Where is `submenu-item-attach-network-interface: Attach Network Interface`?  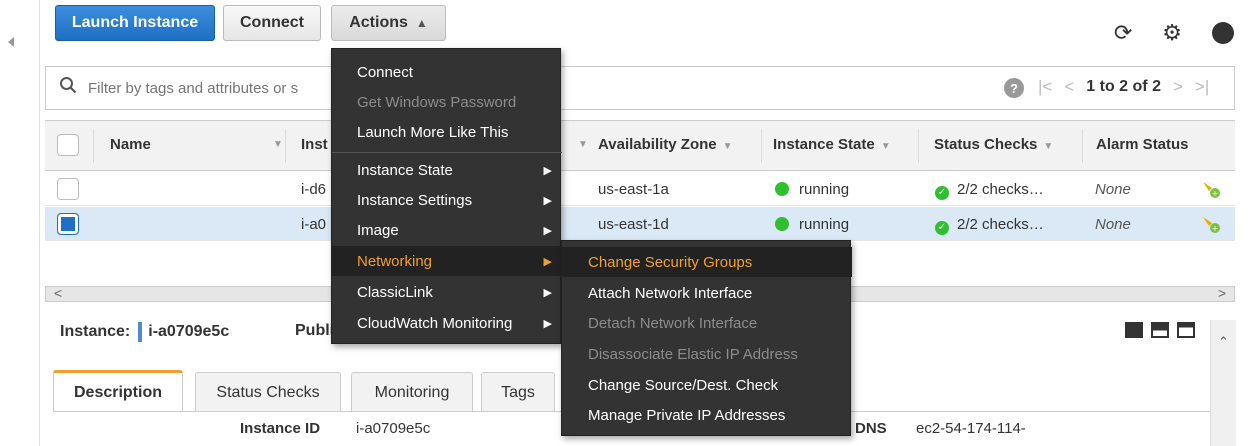 submenu-item-attach-network-interface: Attach Network Interface is located at coordinates (707, 293).